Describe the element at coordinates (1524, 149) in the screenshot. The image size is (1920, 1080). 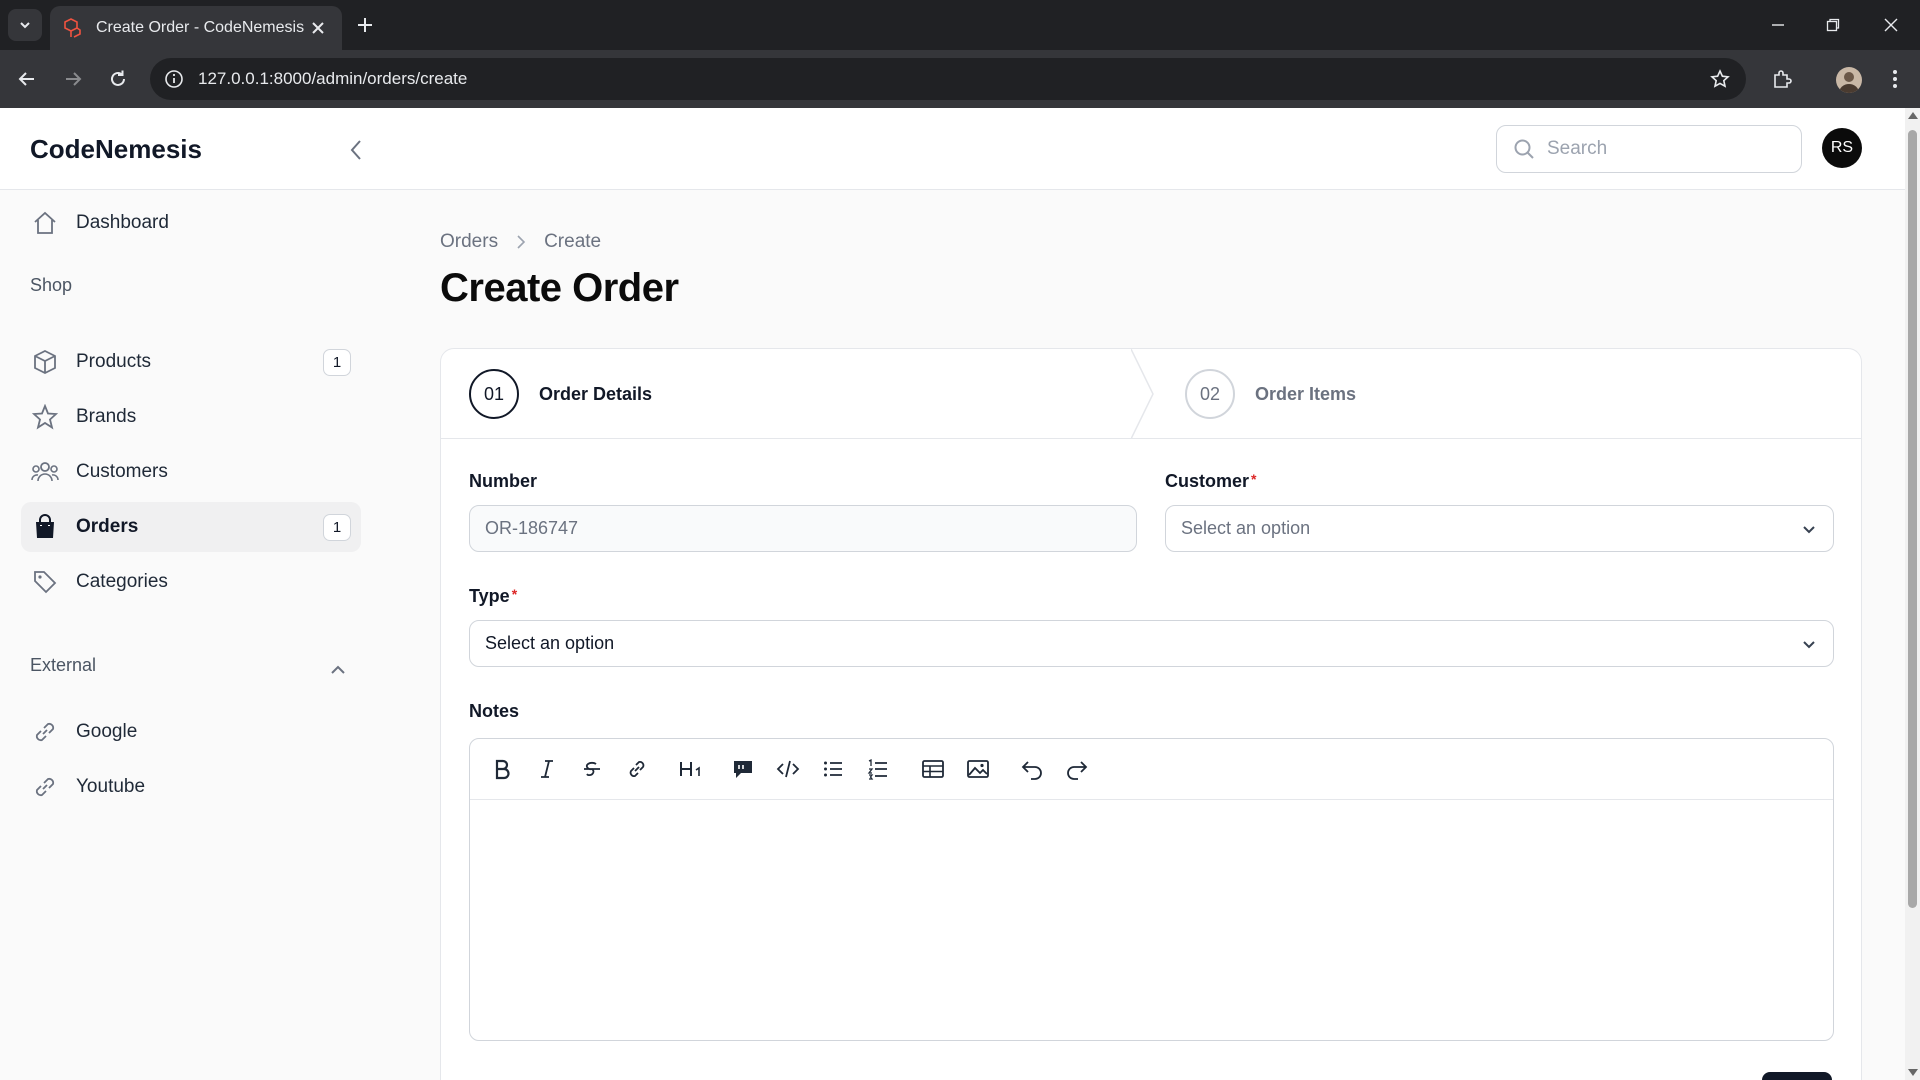
I see `search-icon` at that location.